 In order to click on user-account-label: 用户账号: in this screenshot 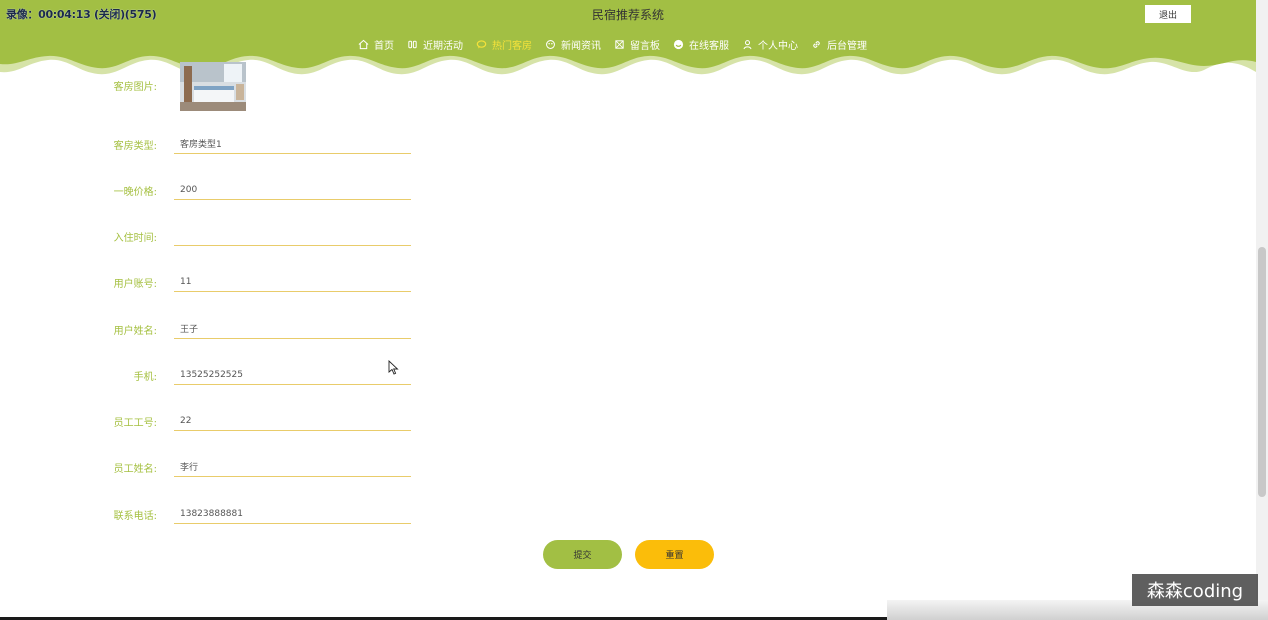, I will do `click(135, 284)`.